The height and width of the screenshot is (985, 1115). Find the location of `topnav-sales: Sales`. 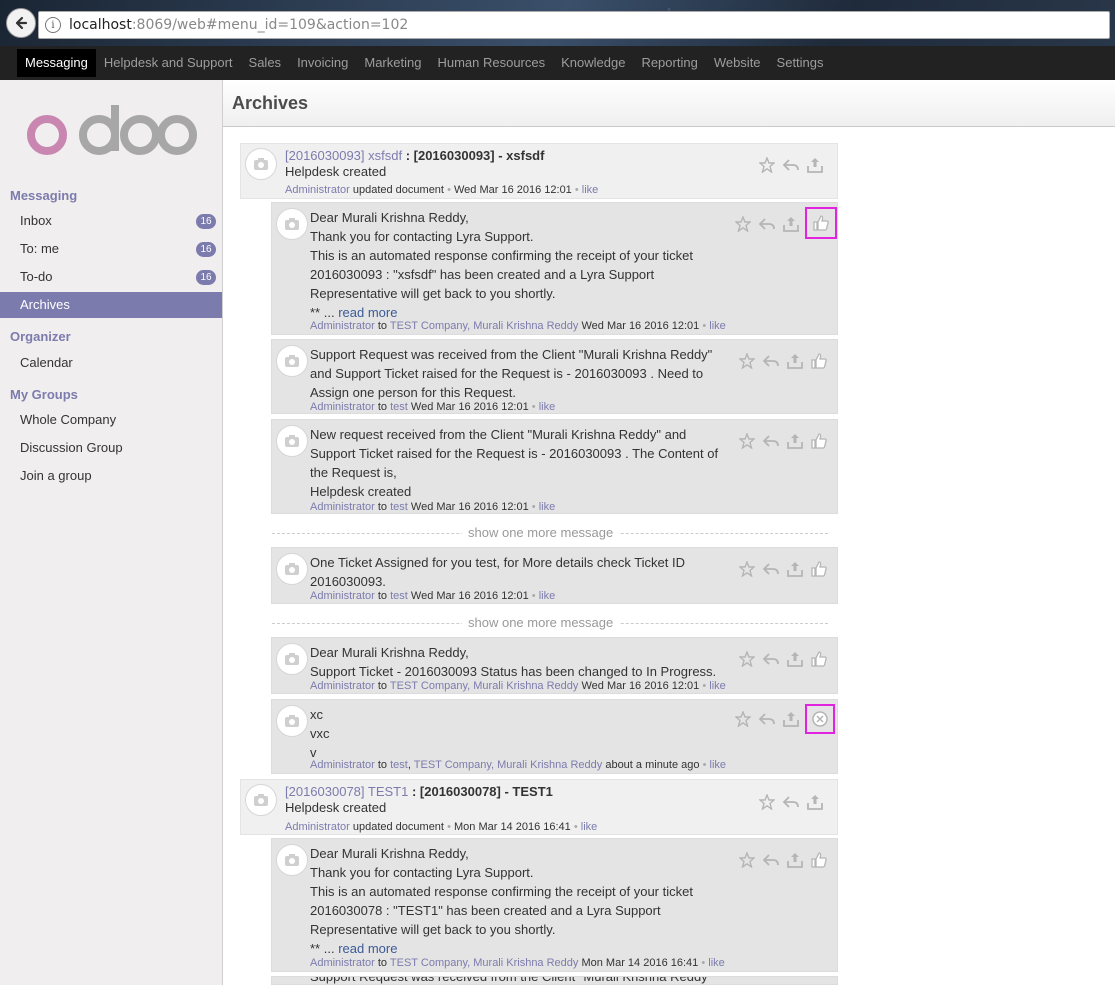

topnav-sales: Sales is located at coordinates (265, 63).